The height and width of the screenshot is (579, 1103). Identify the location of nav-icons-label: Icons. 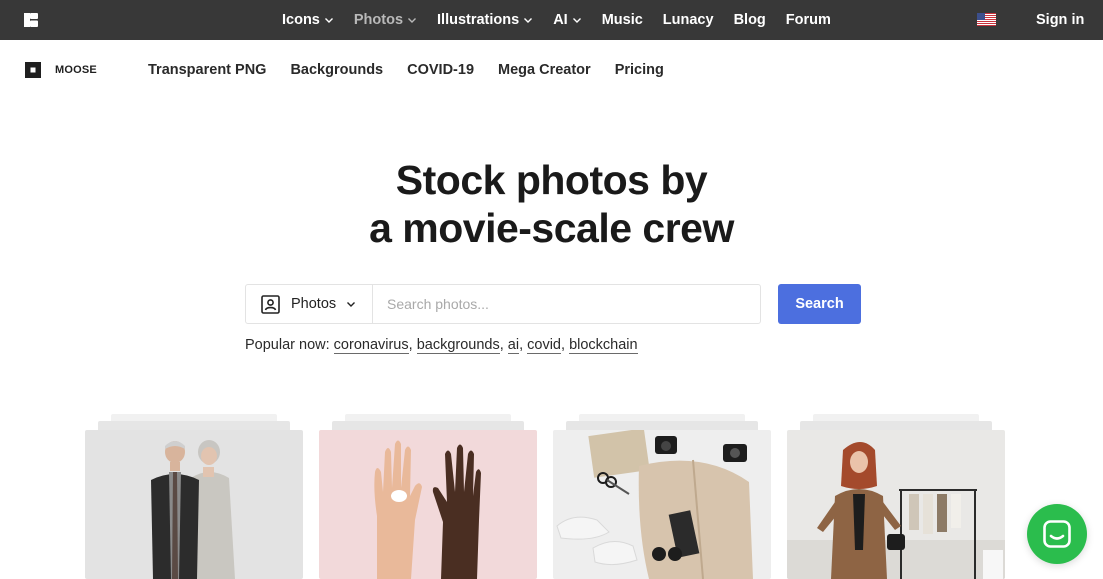
(301, 20).